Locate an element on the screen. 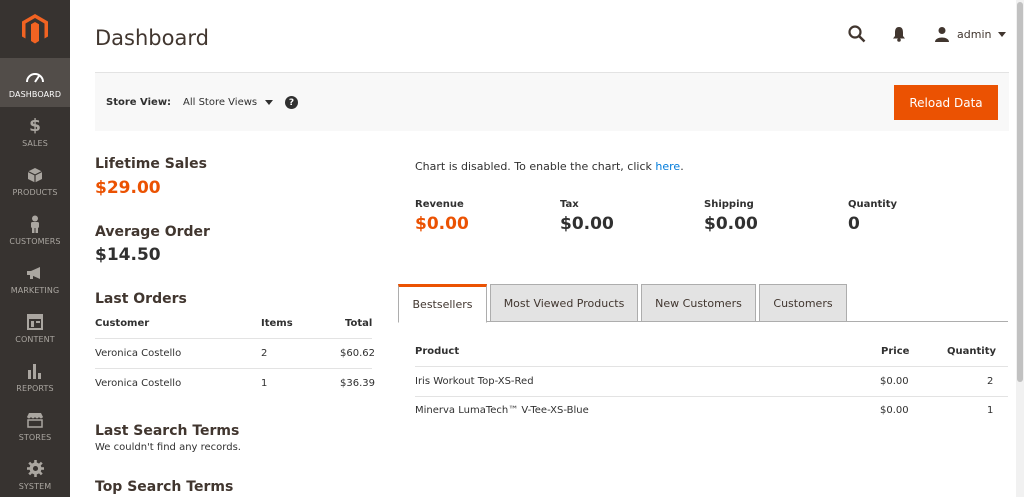 The width and height of the screenshot is (1024, 497). search-icon is located at coordinates (857, 34).